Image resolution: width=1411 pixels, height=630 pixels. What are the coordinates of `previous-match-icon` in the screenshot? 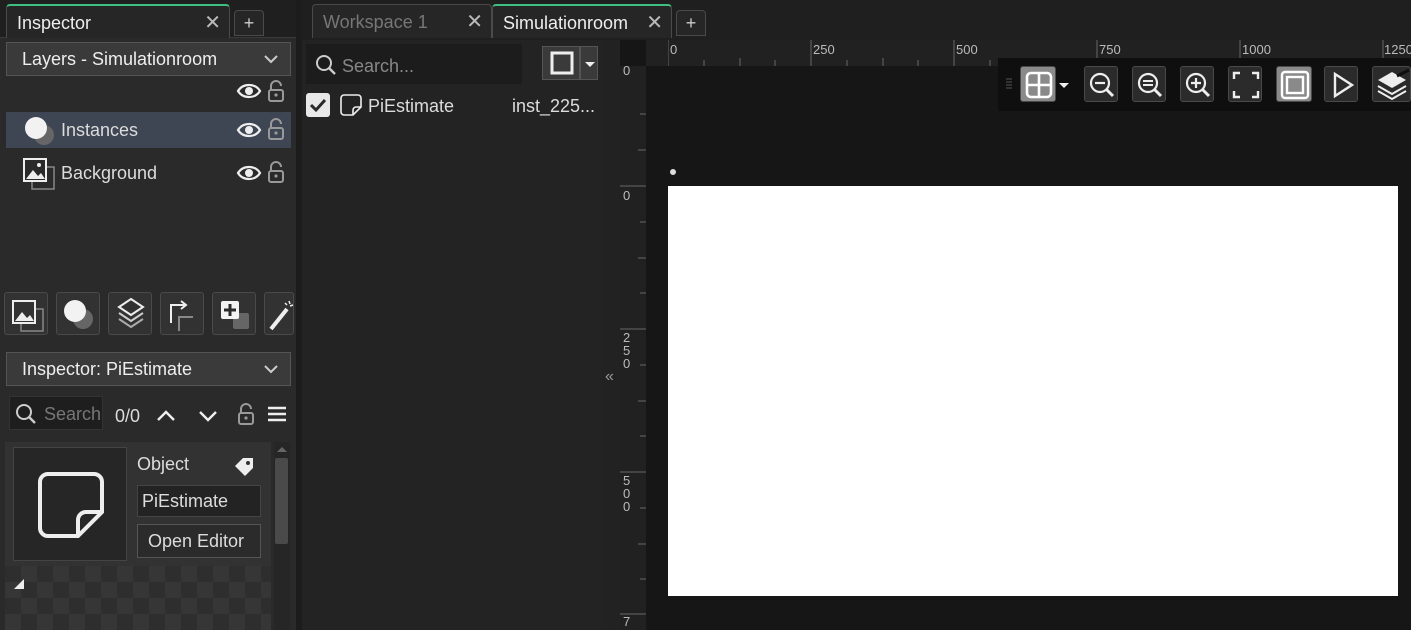 It's located at (166, 416).